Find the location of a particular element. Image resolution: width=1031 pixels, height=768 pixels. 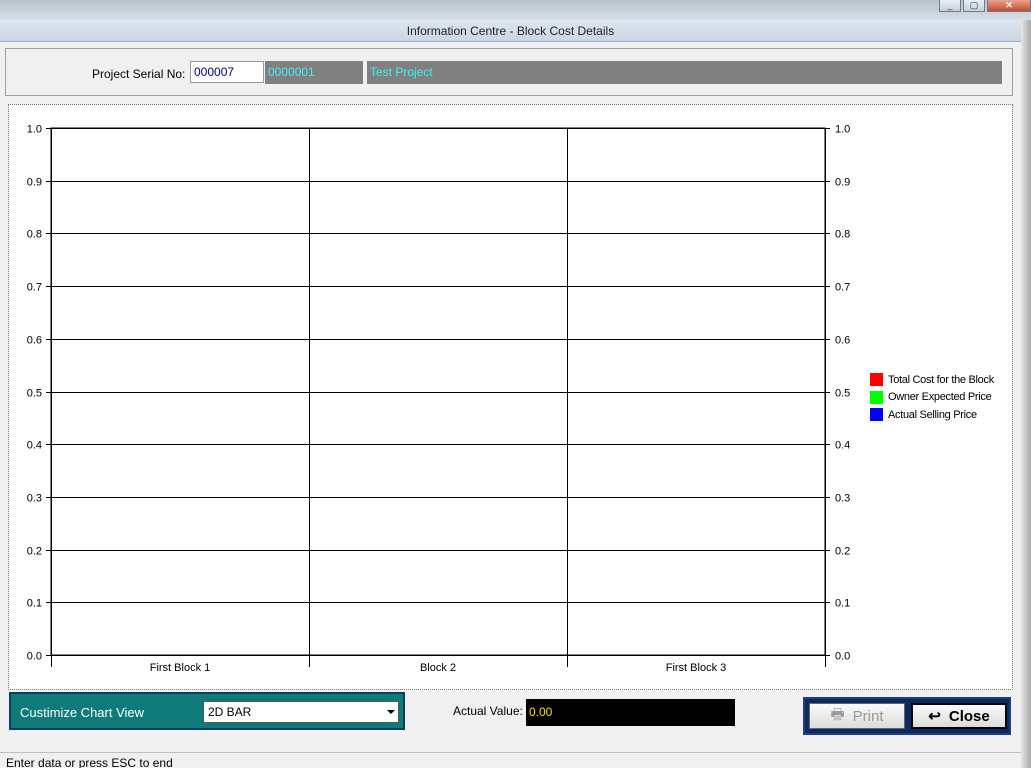

project-header-panel: Project Serial No: 0000001 Test Project is located at coordinates (509, 72).